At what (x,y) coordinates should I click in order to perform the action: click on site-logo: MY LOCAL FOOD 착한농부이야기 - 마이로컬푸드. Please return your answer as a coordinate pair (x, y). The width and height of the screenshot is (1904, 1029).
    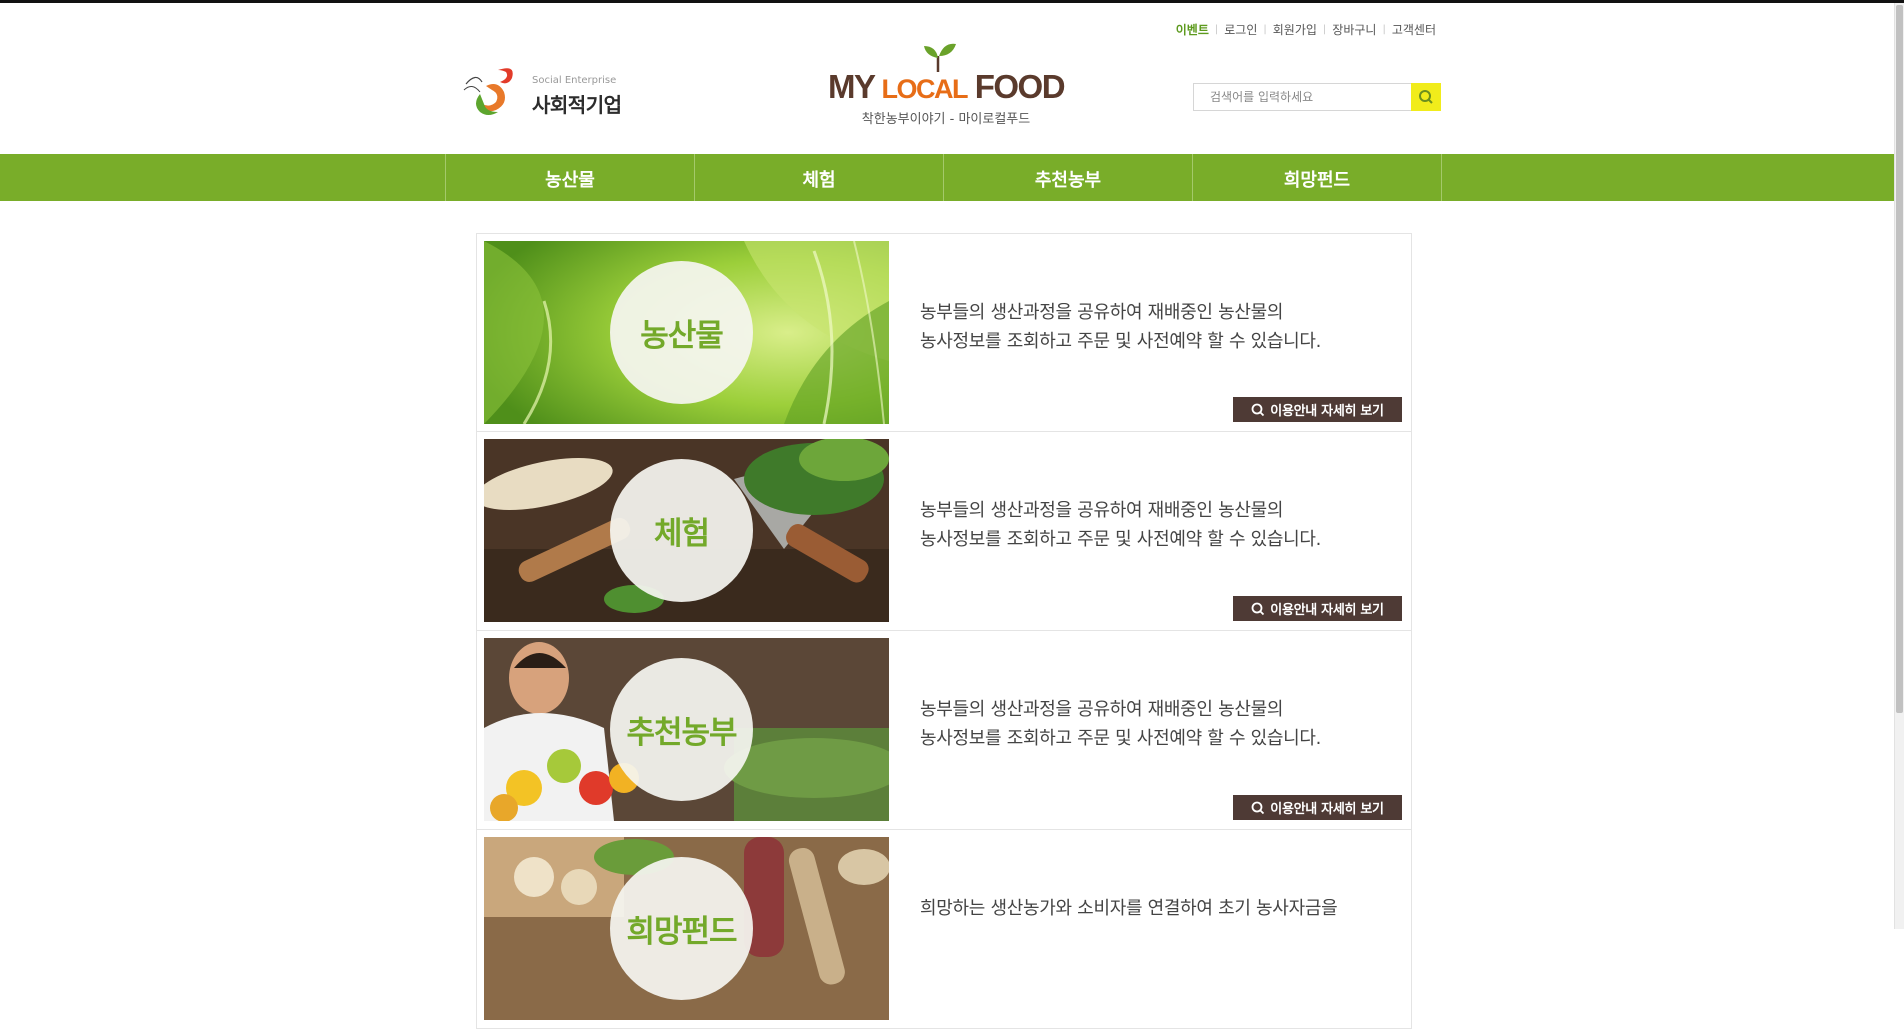
    Looking at the image, I should click on (946, 87).